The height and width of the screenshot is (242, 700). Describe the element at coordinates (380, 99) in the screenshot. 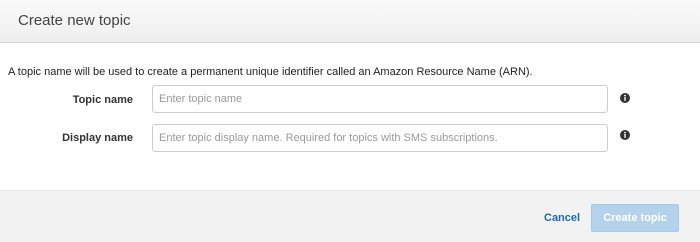

I see `topic-name-input` at that location.